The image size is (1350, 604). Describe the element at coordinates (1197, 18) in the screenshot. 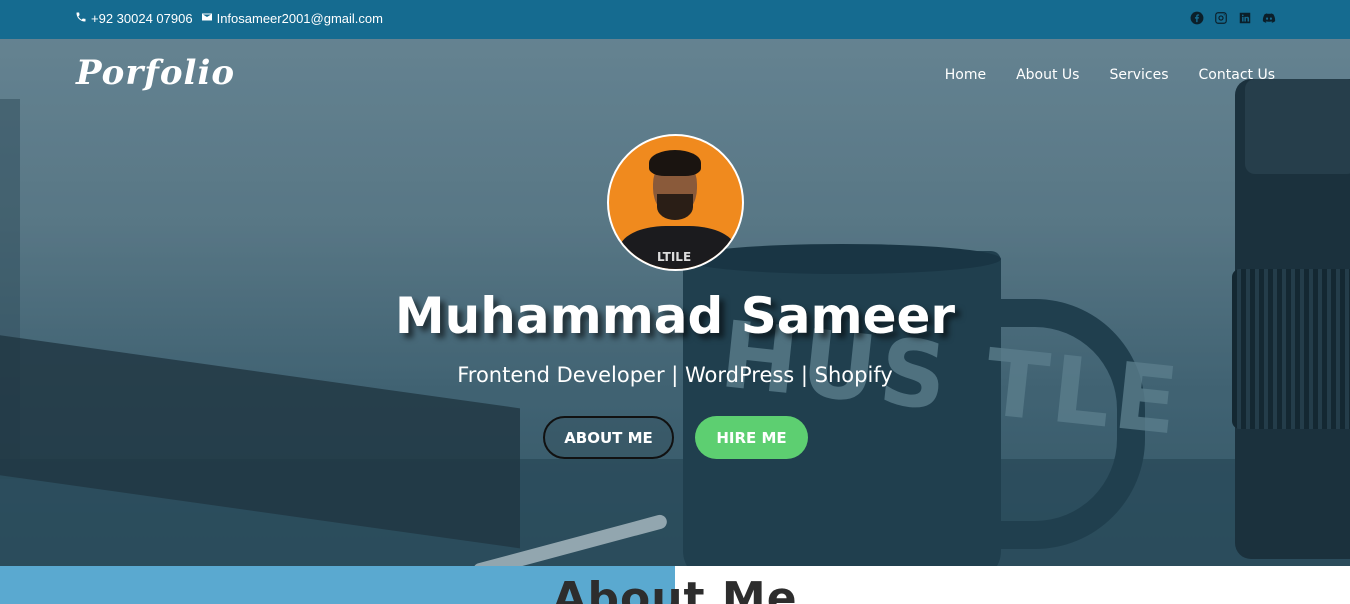

I see `facebook-icon` at that location.